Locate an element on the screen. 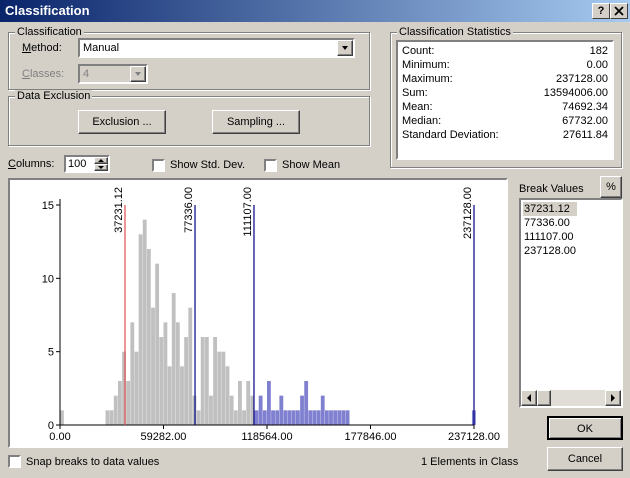 The width and height of the screenshot is (630, 478). data-exclusion-group-label: Data Exclusion is located at coordinates (54, 96).